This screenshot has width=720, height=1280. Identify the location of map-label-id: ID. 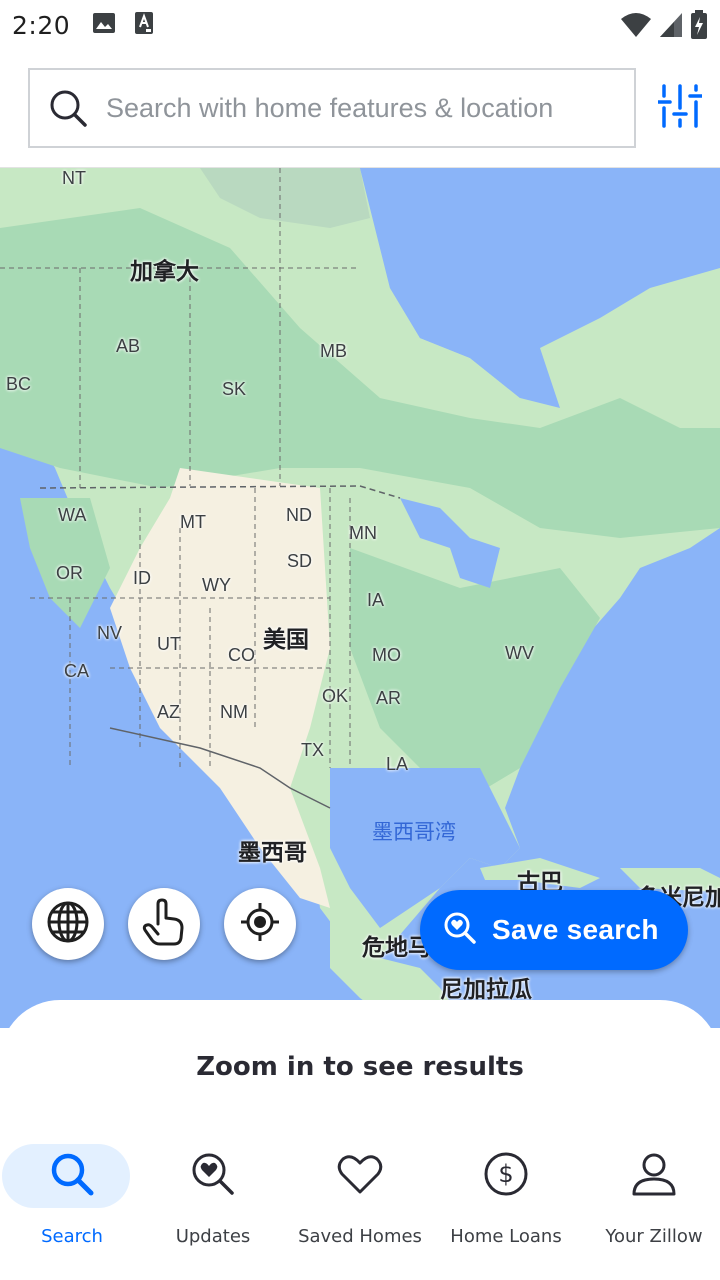
(142, 578).